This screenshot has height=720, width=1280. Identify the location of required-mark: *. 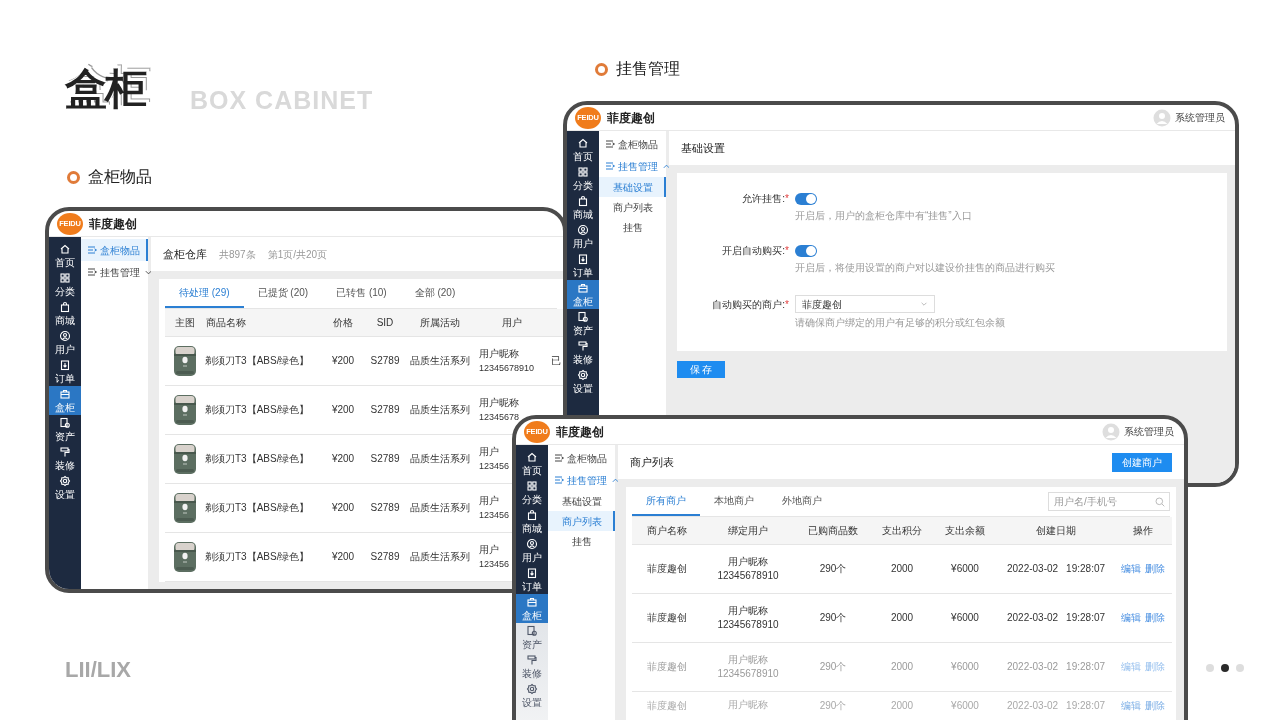
(787, 304).